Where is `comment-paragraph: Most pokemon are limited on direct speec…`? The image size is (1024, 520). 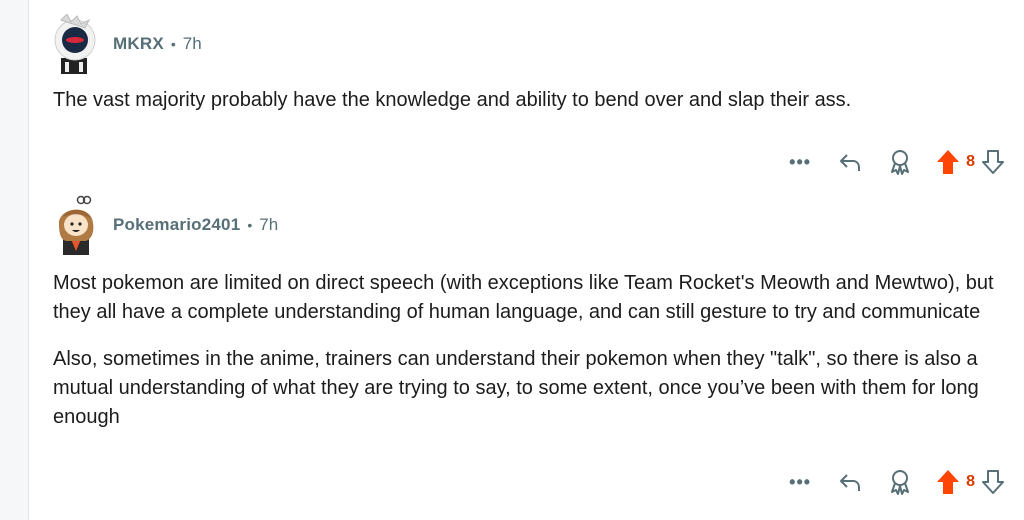
comment-paragraph: Most pokemon are limited on direct speec… is located at coordinates (523, 297).